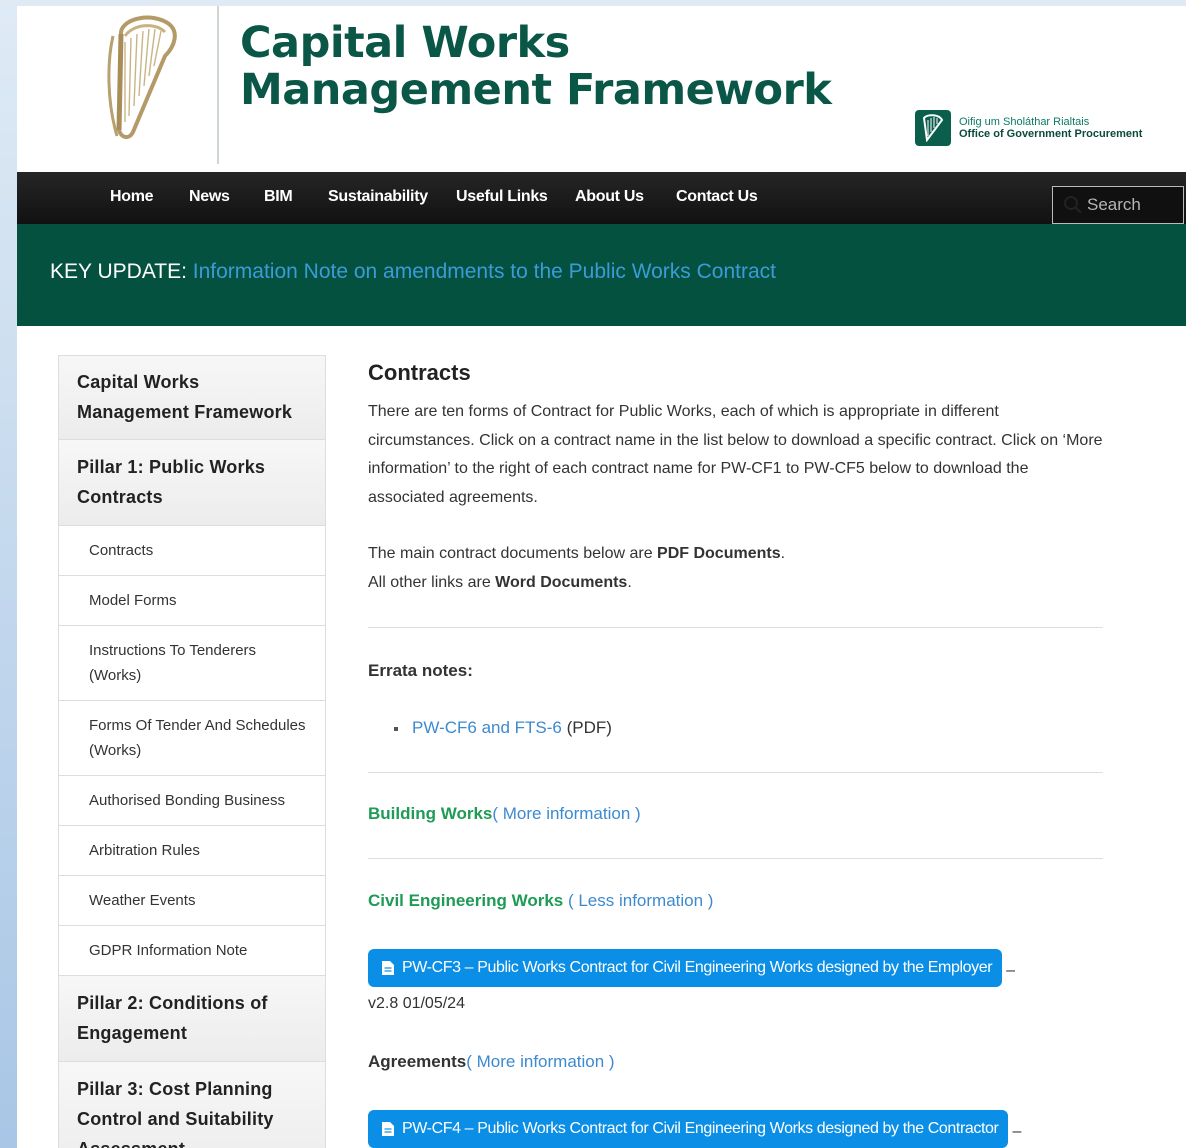 This screenshot has height=1148, width=1186. Describe the element at coordinates (536, 90) in the screenshot. I see `site-title-line2: Management Framework` at that location.